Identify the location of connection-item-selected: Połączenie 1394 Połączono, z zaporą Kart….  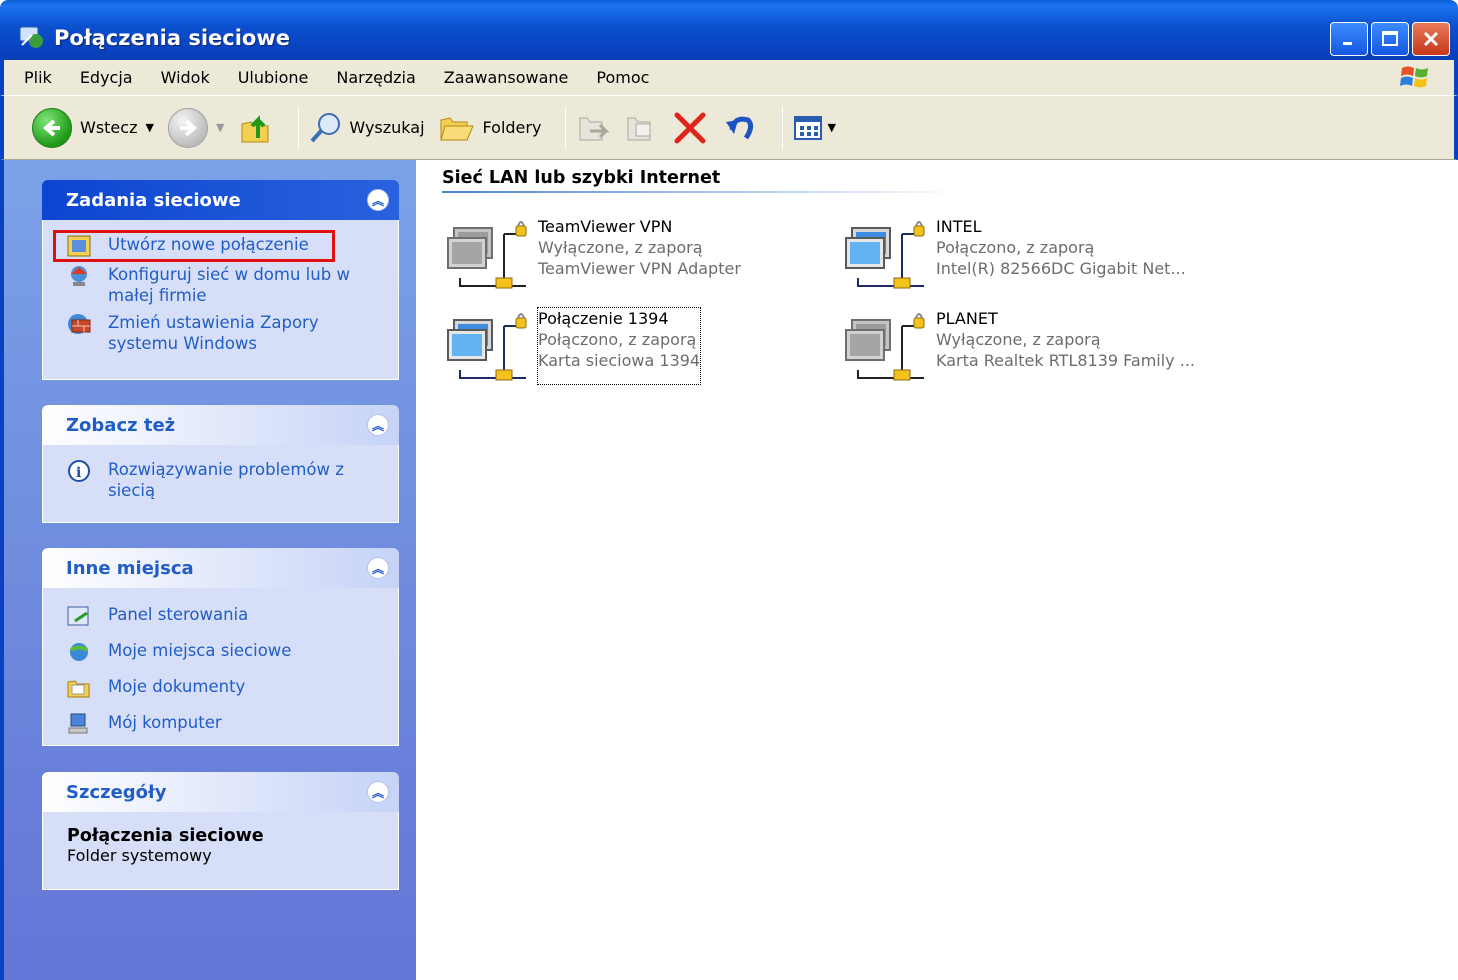
(573, 345).